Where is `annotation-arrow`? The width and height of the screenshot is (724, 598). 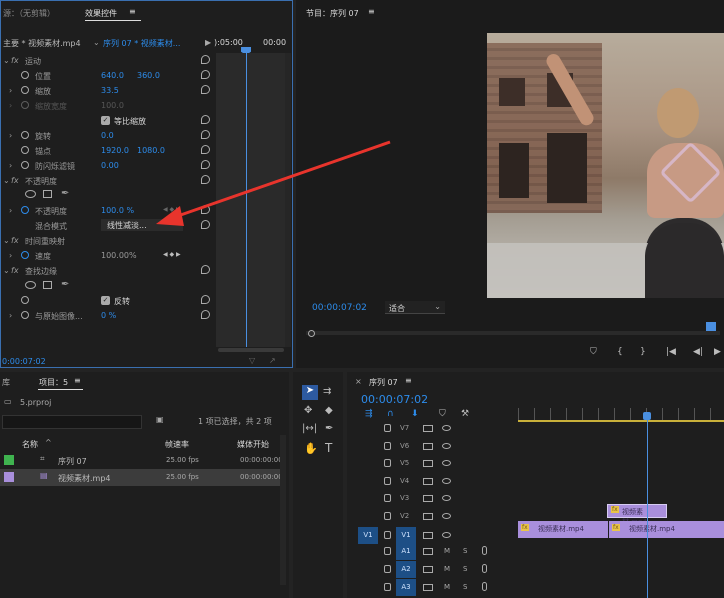
annotation-arrow is located at coordinates (273, 183).